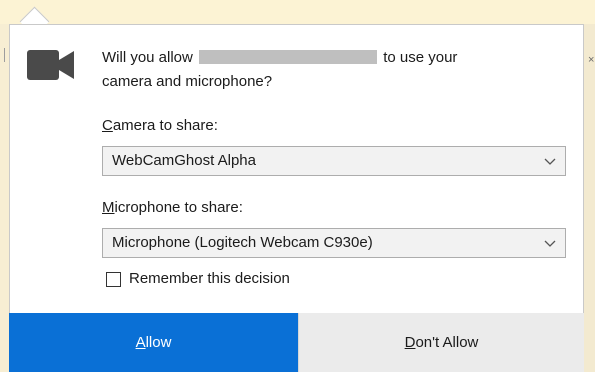  I want to click on background-page-right, so click(589, 198).